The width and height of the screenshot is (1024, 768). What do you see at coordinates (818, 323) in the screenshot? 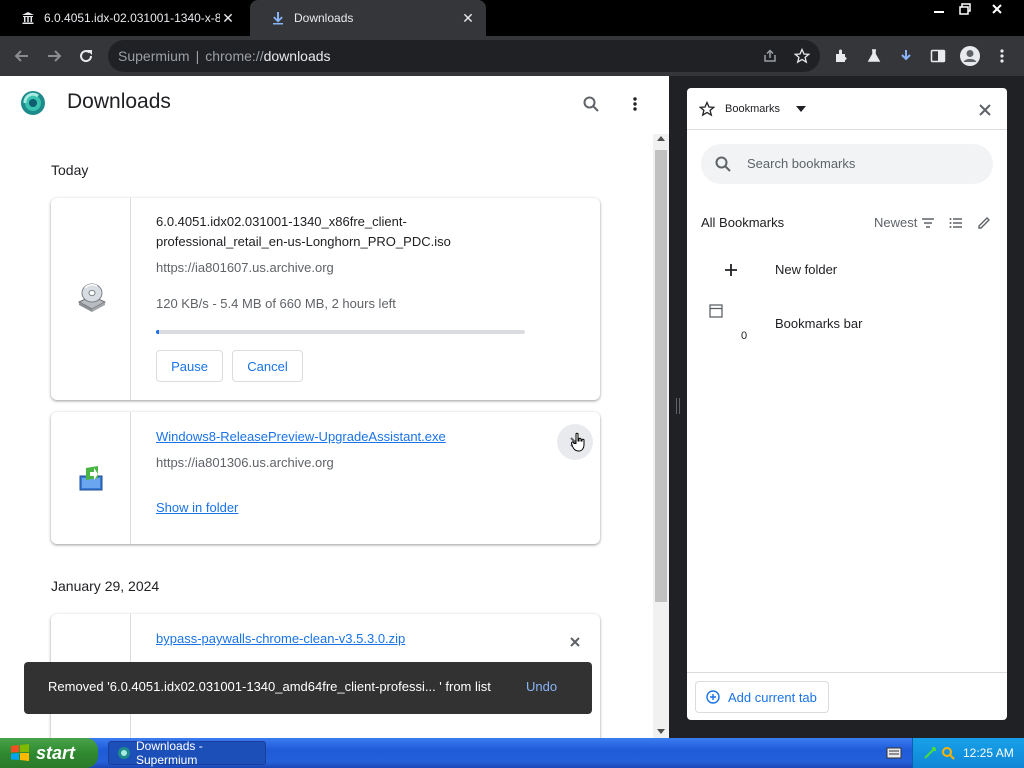
I see `bookmarks-bar-label: Bookmarks bar` at bounding box center [818, 323].